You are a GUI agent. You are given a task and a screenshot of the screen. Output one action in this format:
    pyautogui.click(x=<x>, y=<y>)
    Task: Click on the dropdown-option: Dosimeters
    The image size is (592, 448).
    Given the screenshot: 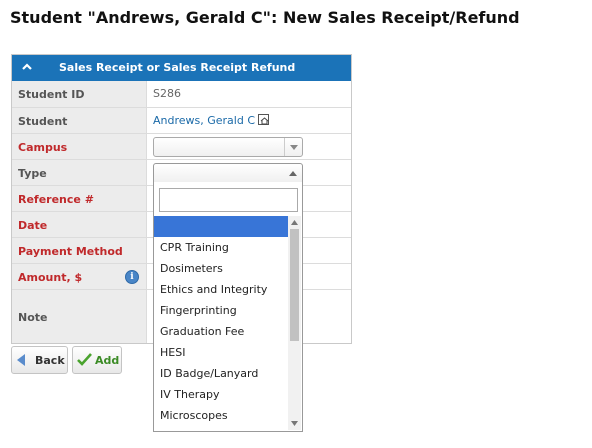 What is the action you would take?
    pyautogui.click(x=221, y=268)
    